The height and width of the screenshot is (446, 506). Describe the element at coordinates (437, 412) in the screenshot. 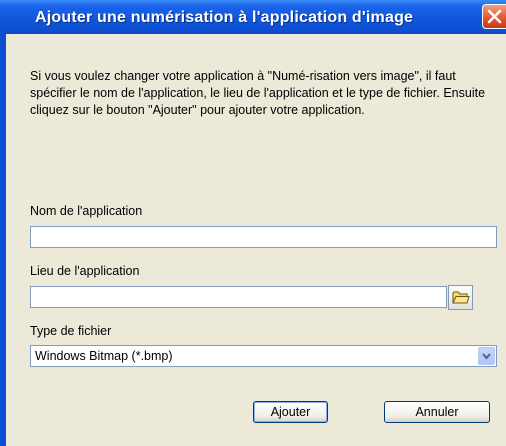

I see `cancel-button: Annuler` at that location.